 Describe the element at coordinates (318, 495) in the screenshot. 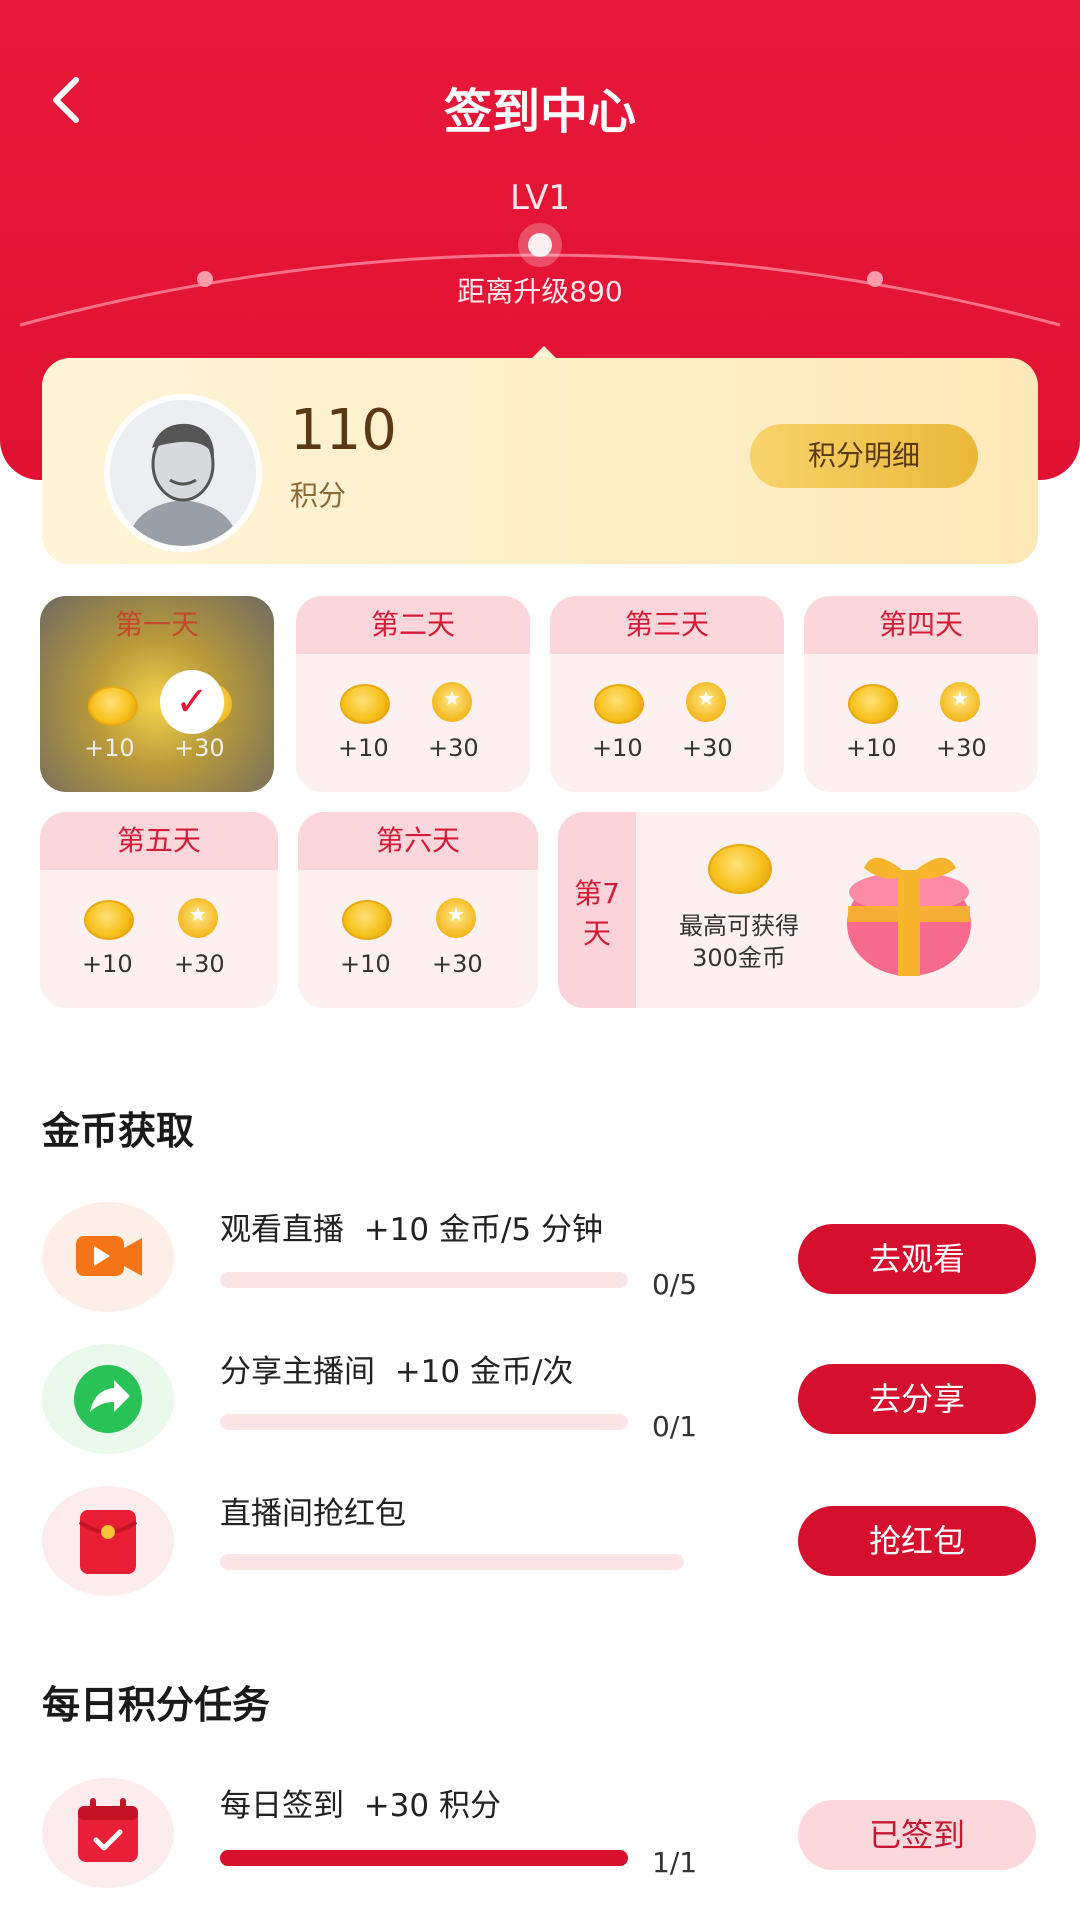

I see `points-unit: 积分` at that location.